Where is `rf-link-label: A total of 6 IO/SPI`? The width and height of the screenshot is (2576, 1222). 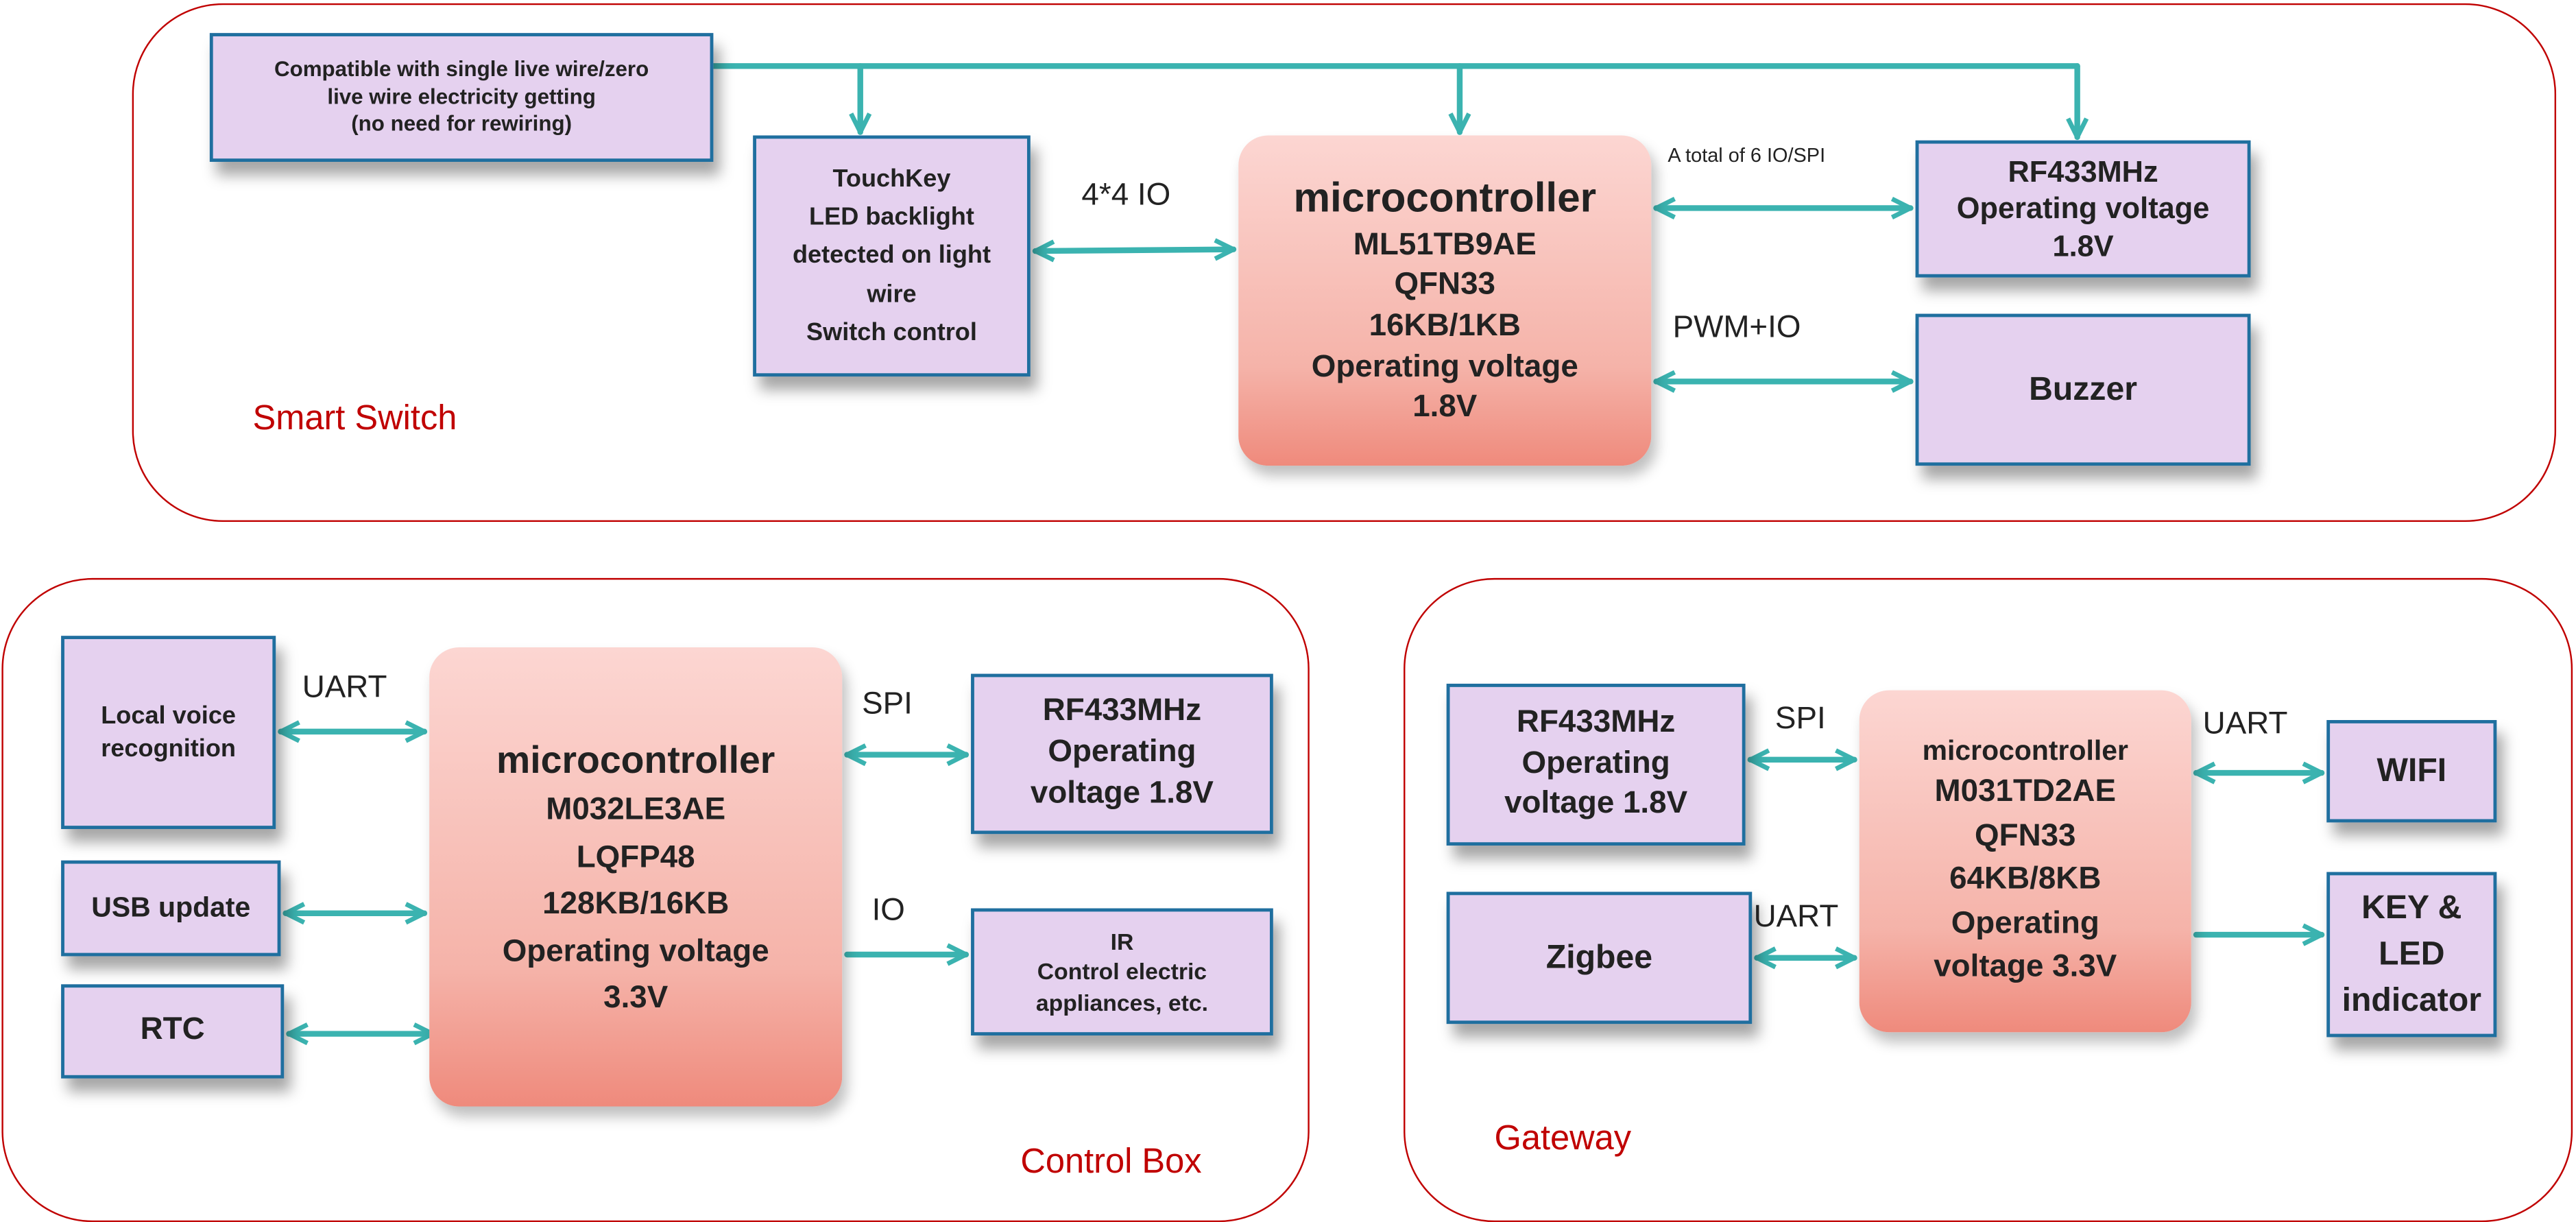
rf-link-label: A total of 6 IO/SPI is located at coordinates (1747, 155).